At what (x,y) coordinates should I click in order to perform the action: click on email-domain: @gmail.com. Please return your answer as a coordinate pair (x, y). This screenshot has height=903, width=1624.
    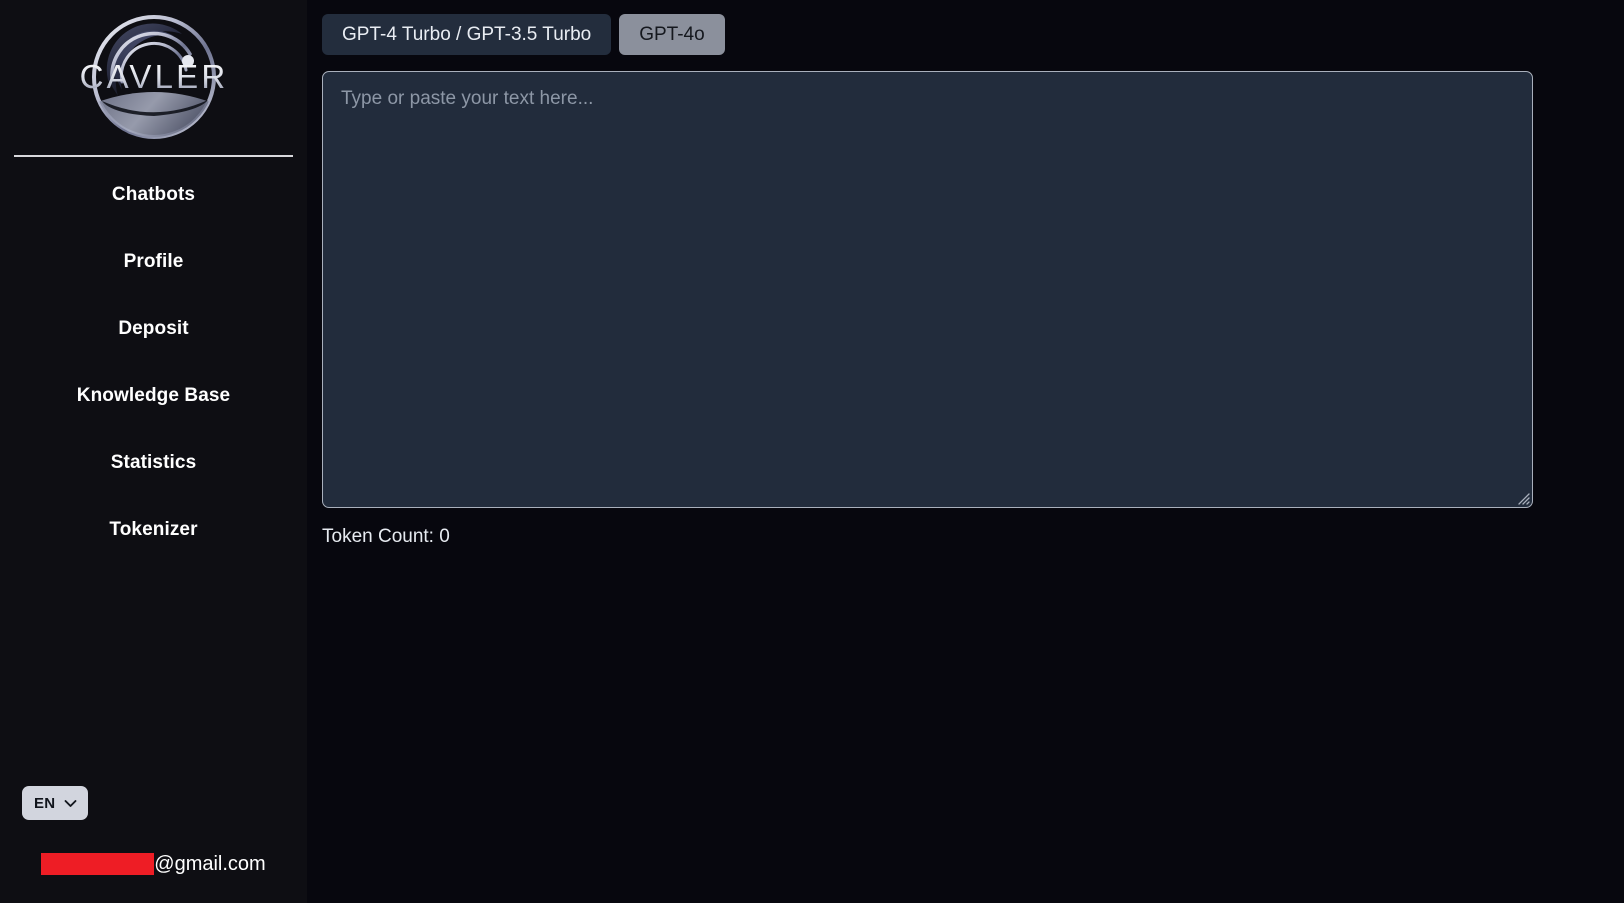
    Looking at the image, I should click on (210, 864).